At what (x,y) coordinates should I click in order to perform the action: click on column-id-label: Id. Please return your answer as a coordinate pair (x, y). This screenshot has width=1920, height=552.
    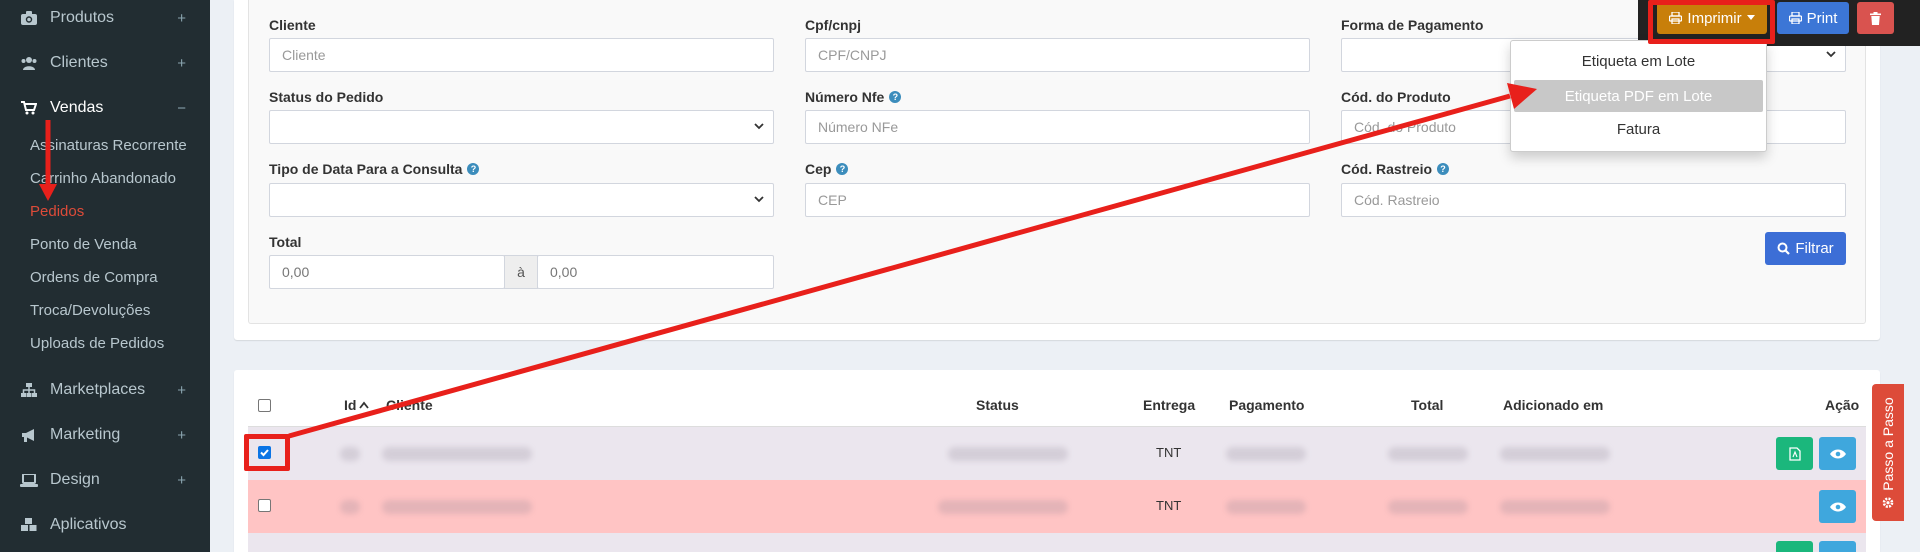
    Looking at the image, I should click on (350, 405).